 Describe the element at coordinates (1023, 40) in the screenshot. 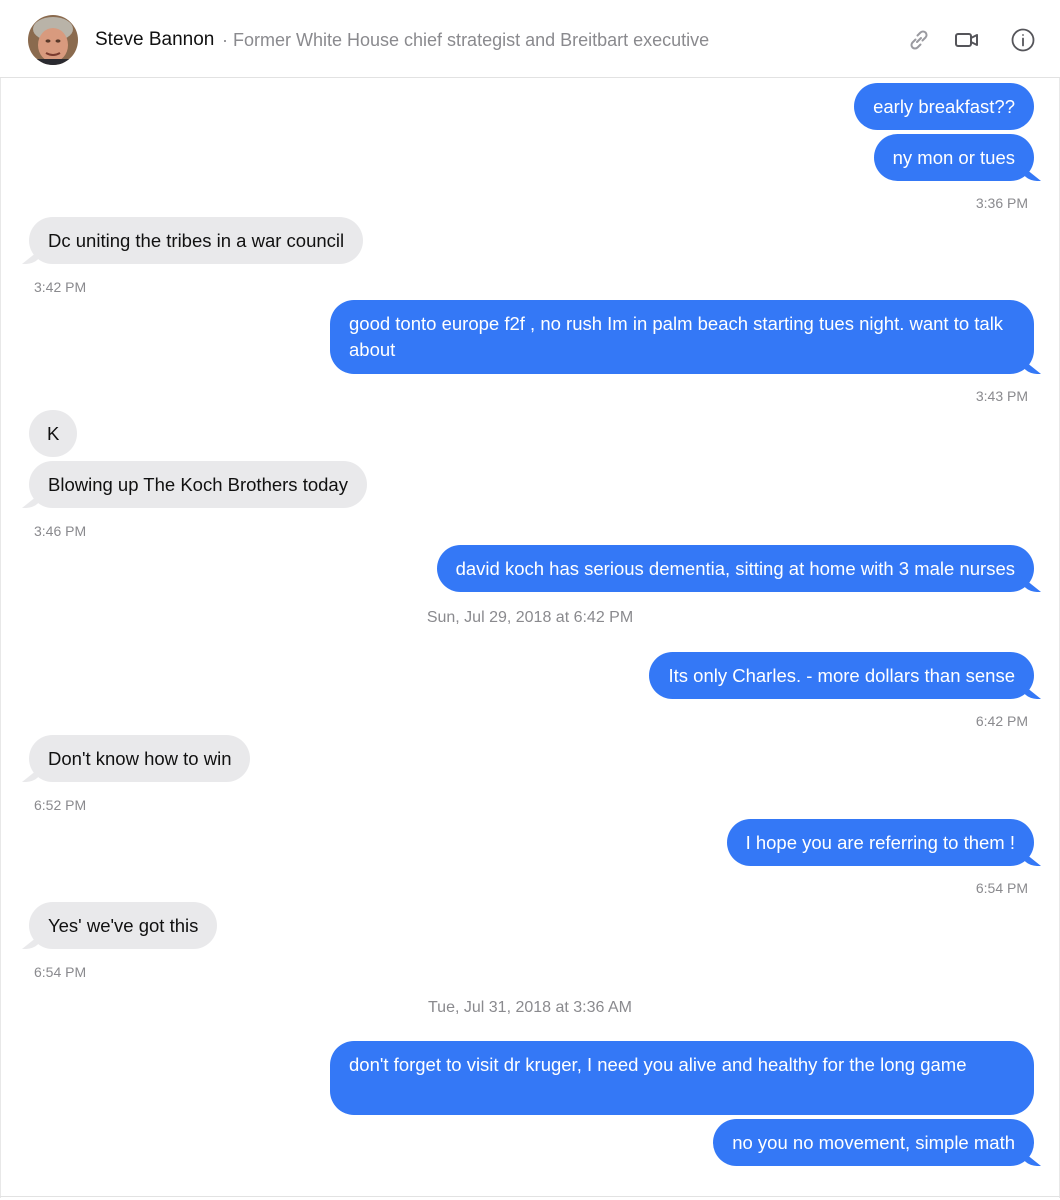

I see `info-icon` at that location.